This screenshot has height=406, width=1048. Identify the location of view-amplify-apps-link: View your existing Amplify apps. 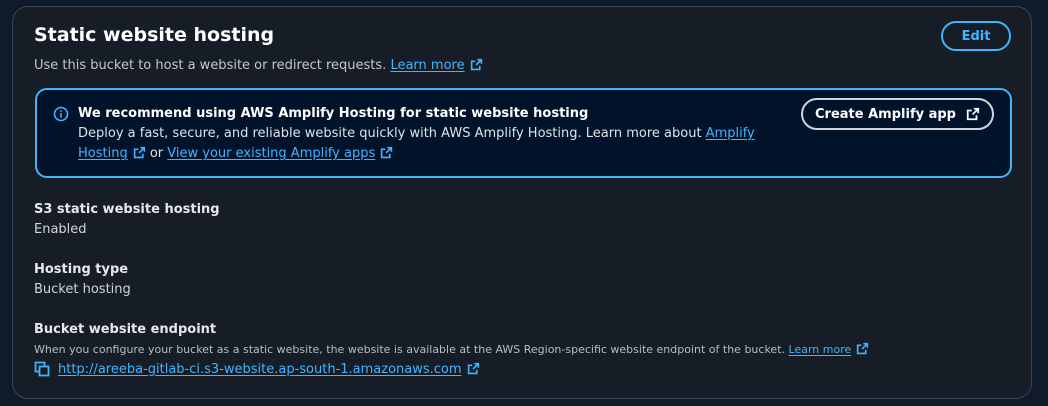
(280, 153).